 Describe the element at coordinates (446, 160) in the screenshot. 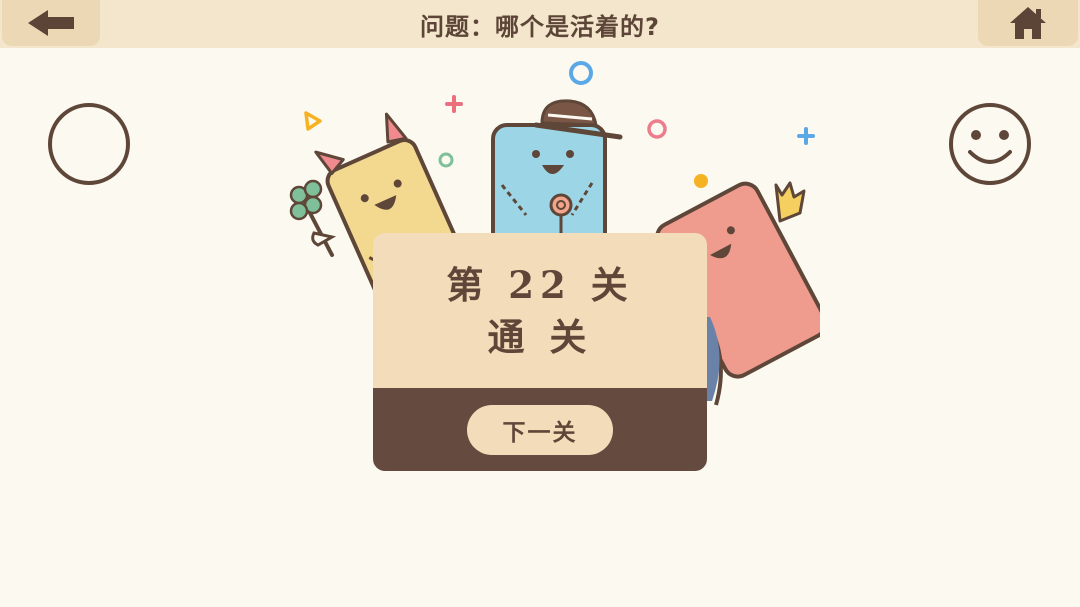

I see `confetti-green-ring` at that location.